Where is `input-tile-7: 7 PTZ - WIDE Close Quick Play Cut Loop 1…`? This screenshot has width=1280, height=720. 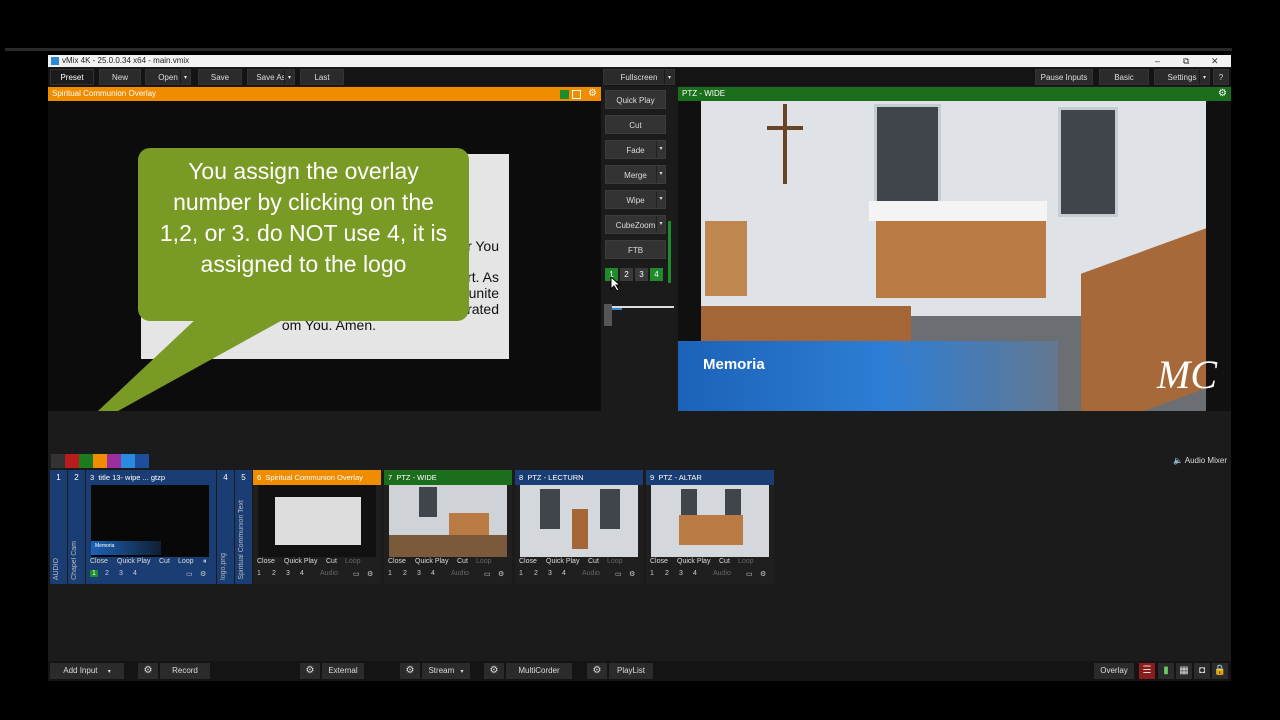
input-tile-7: 7 PTZ - WIDE Close Quick Play Cut Loop 1… is located at coordinates (448, 527).